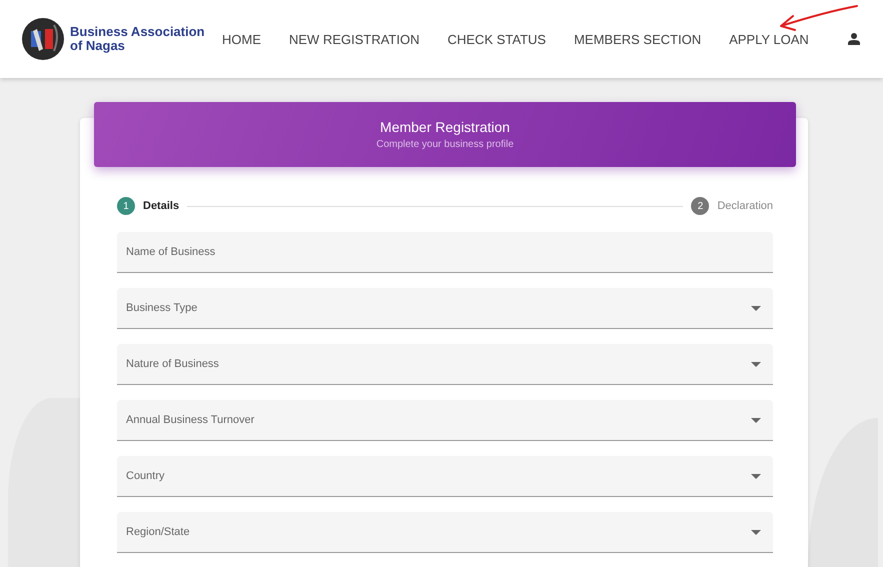 The width and height of the screenshot is (883, 567). Describe the element at coordinates (126, 206) in the screenshot. I see `step-number: 1` at that location.